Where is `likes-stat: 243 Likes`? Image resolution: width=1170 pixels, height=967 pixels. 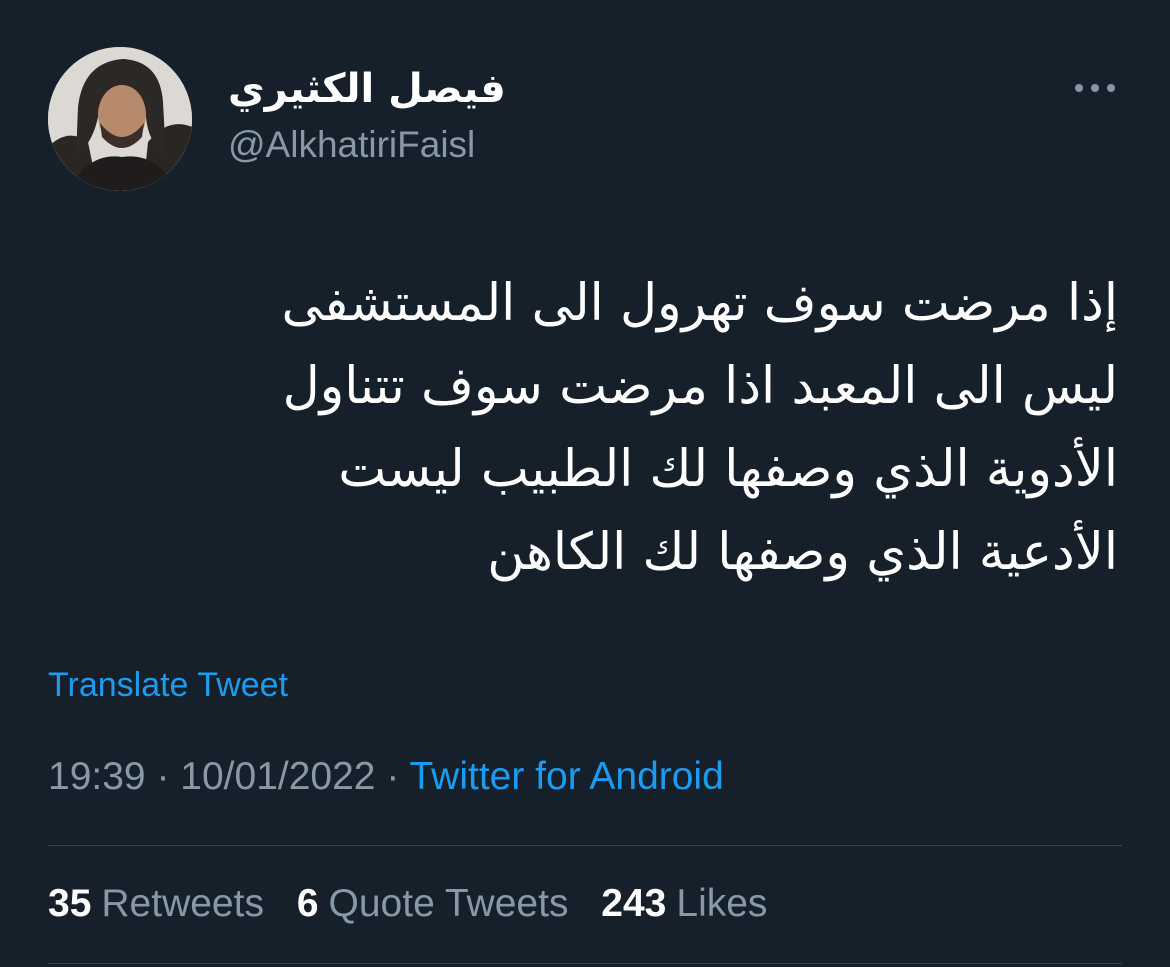
likes-stat: 243 Likes is located at coordinates (684, 903).